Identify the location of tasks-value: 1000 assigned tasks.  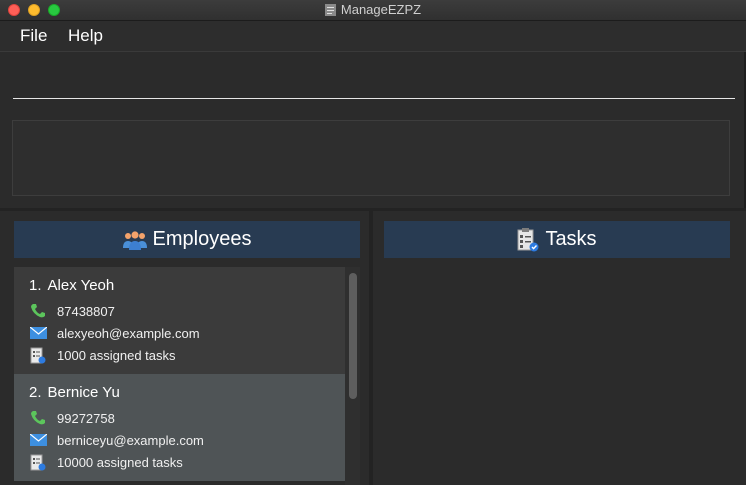
(116, 355).